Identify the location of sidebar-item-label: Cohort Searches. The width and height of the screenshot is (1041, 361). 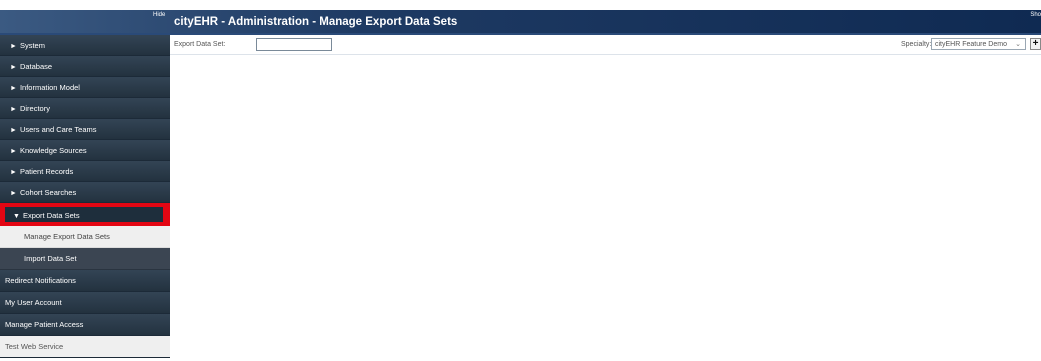
(48, 192).